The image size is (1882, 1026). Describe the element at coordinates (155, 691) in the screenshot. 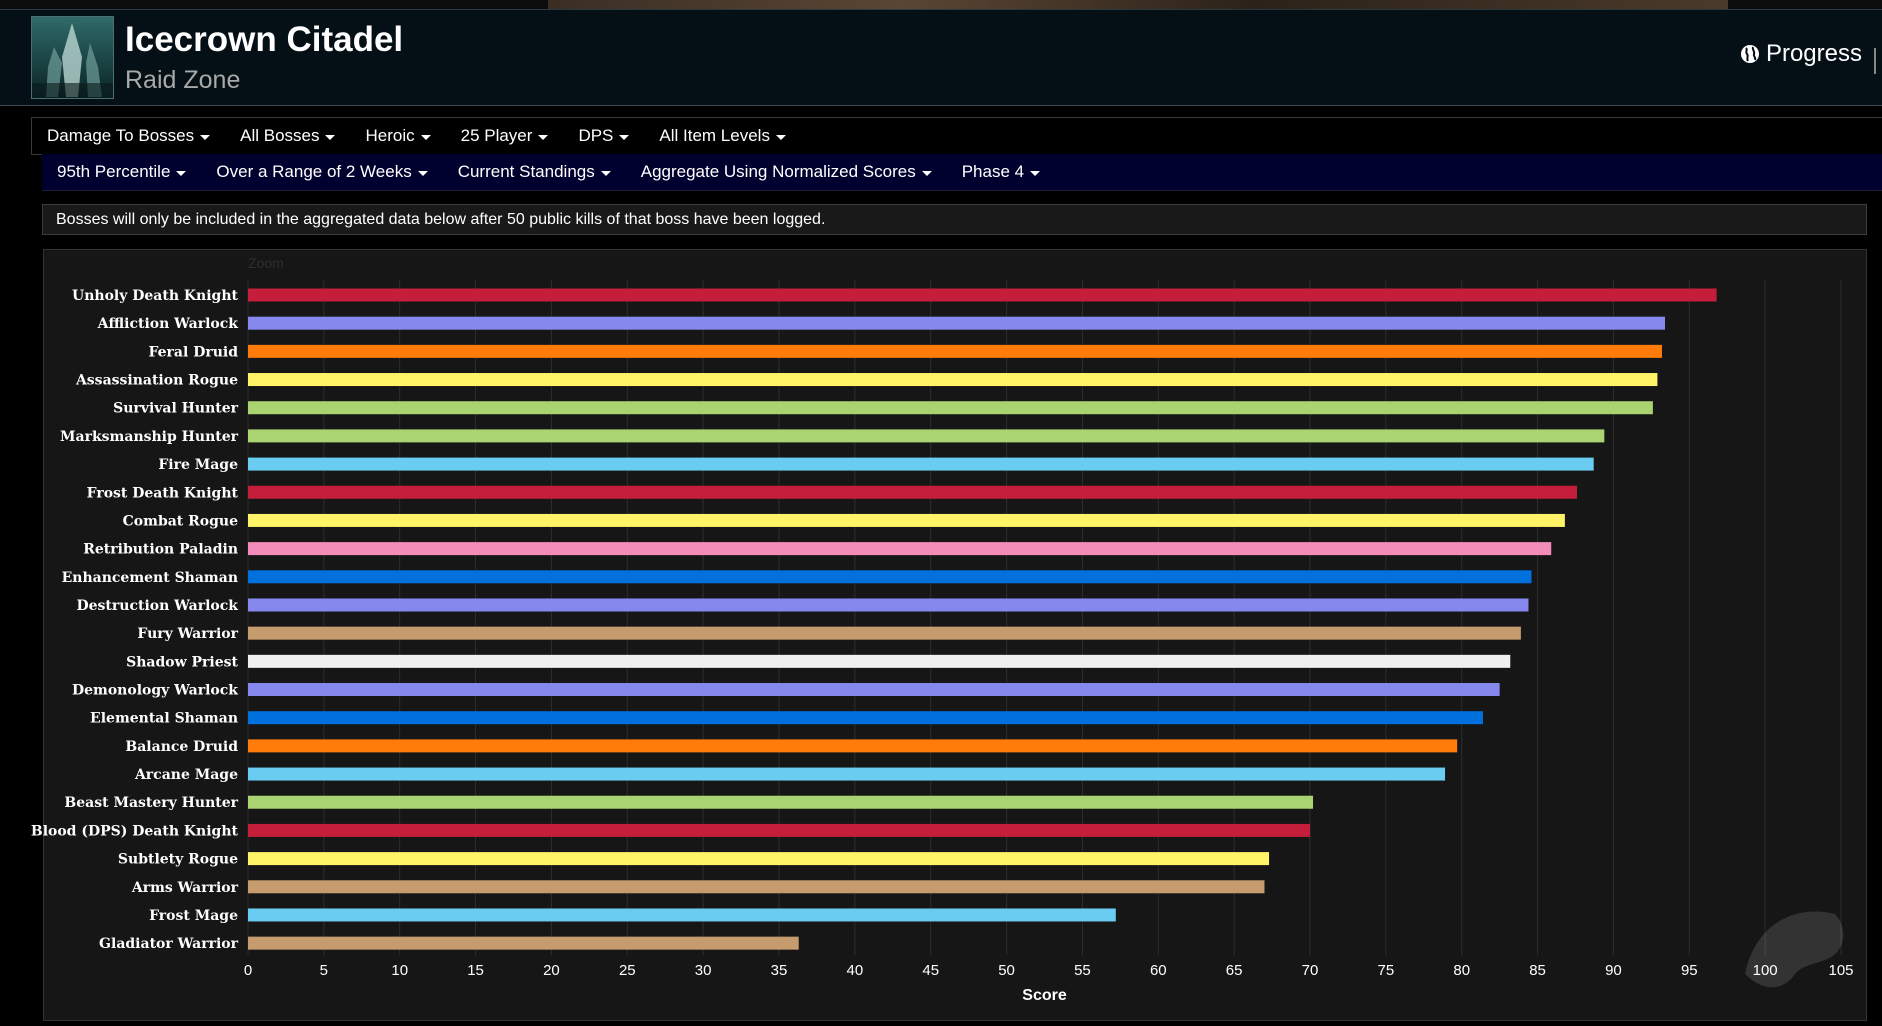

I see `category-label: Demonology Warlock` at that location.